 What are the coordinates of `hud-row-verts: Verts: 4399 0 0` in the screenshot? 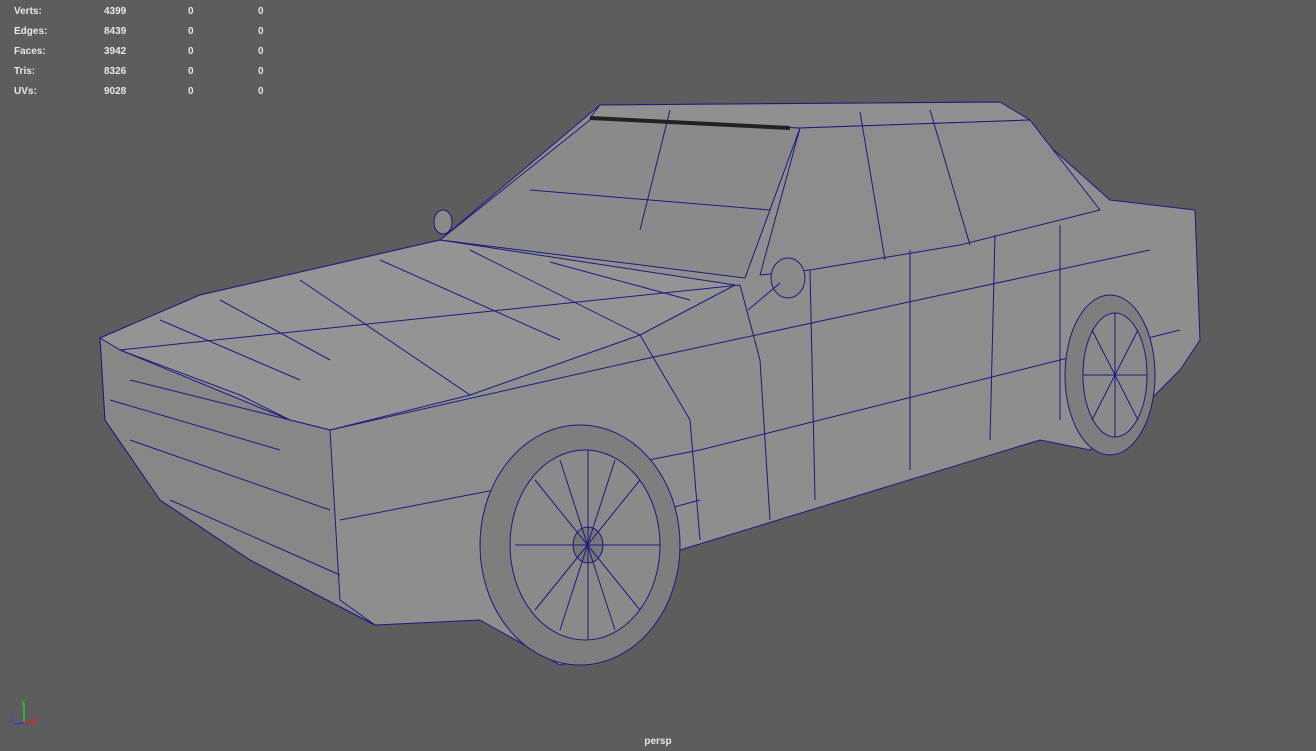 It's located at (151, 11).